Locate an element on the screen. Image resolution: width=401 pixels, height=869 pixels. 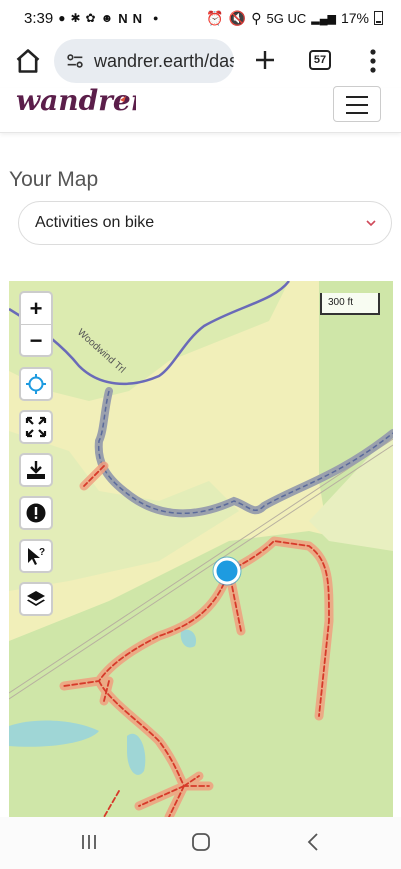
locate-icon is located at coordinates (36, 384).